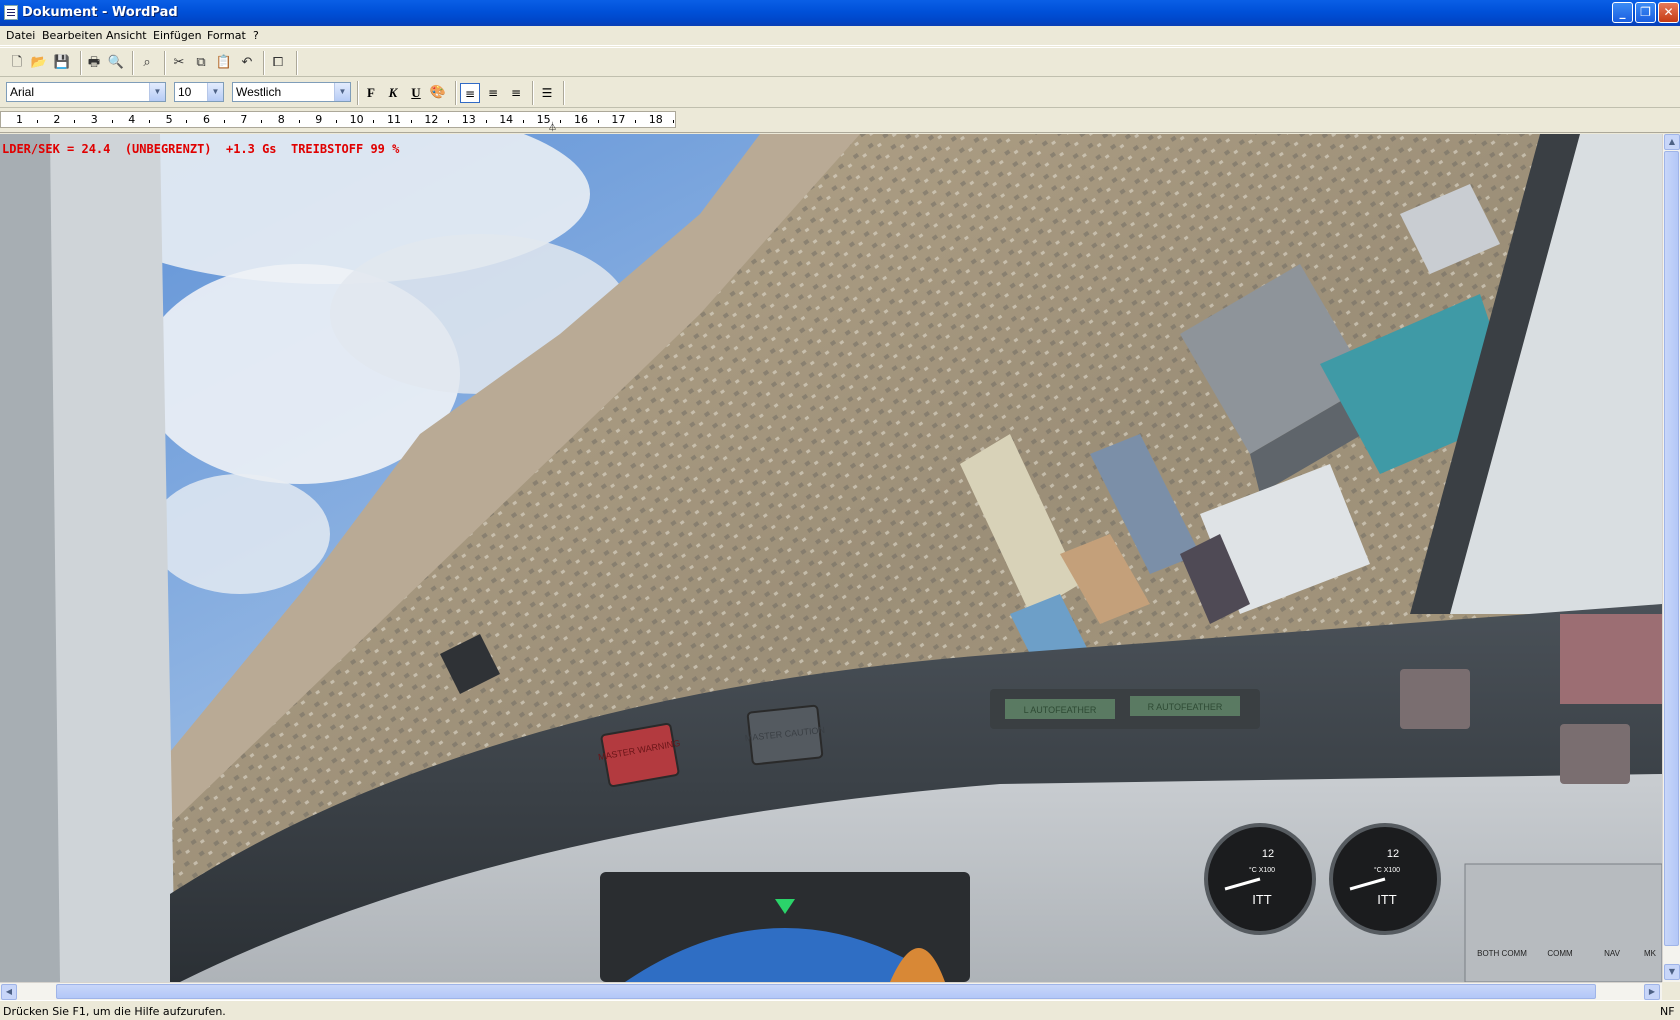 This screenshot has height=1020, width=1680. Describe the element at coordinates (19, 119) in the screenshot. I see `ruler-number: 1` at that location.